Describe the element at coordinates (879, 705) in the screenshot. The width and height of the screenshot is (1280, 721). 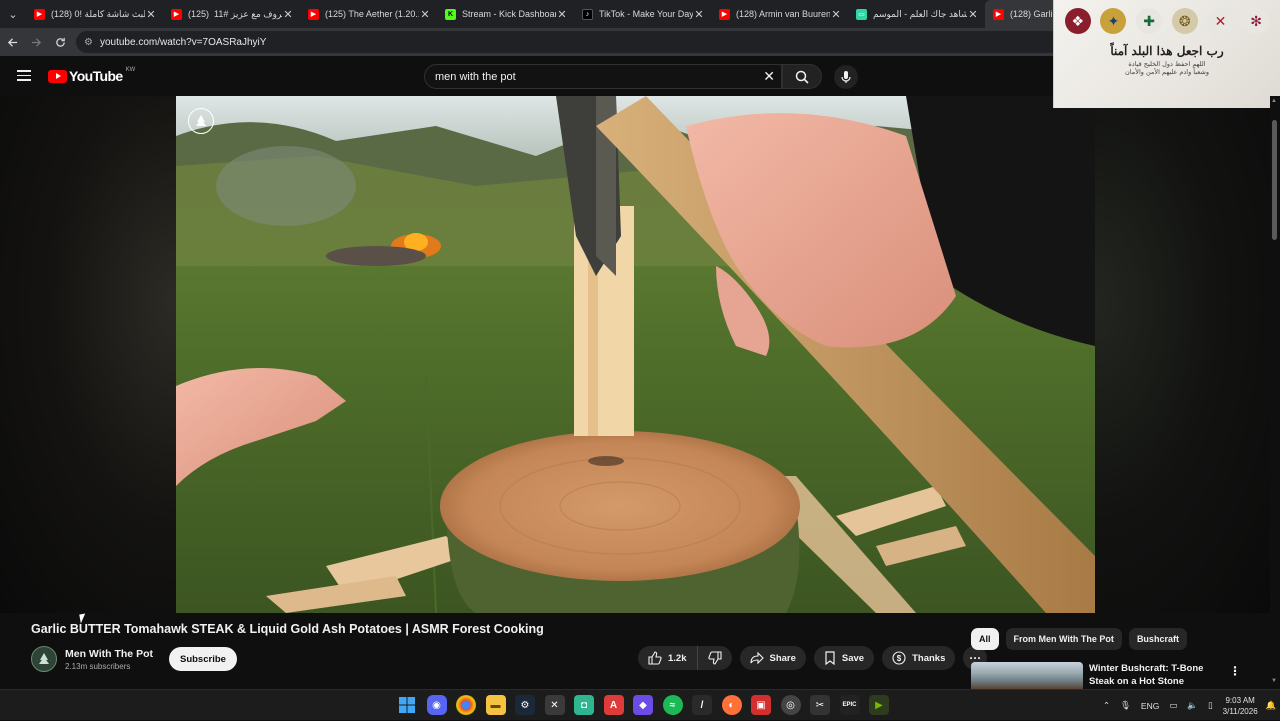
I see `nvidia-icon: ▶` at that location.